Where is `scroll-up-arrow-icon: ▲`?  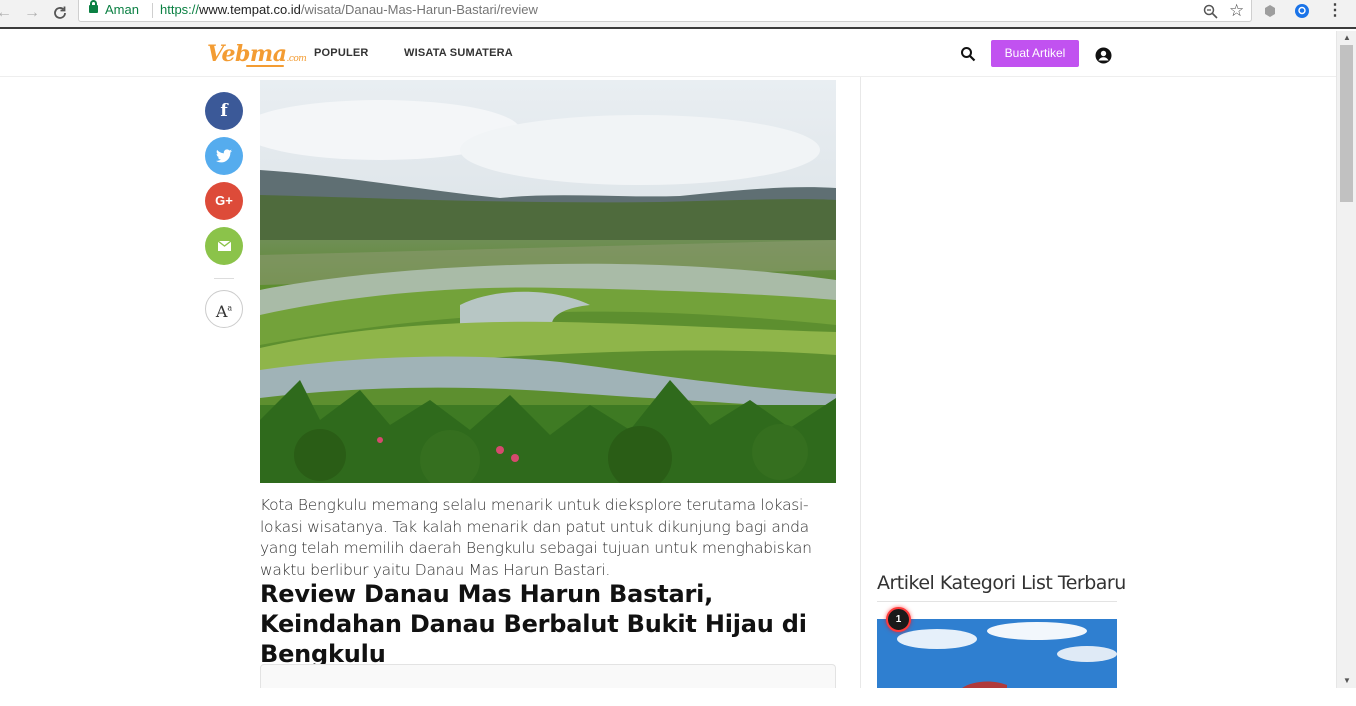 scroll-up-arrow-icon: ▲ is located at coordinates (1346, 38).